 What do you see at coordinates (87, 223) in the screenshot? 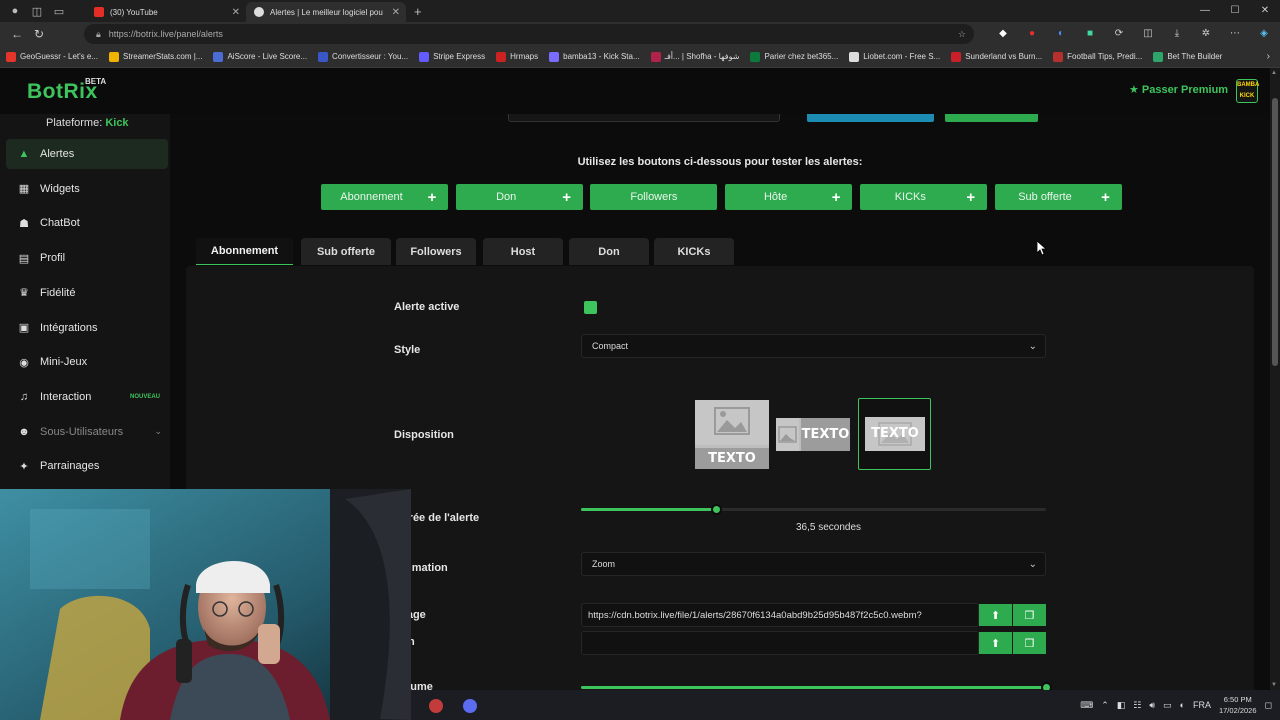
I see `sidebar-item-chatbot: ☗ ChatBot` at bounding box center [87, 223].